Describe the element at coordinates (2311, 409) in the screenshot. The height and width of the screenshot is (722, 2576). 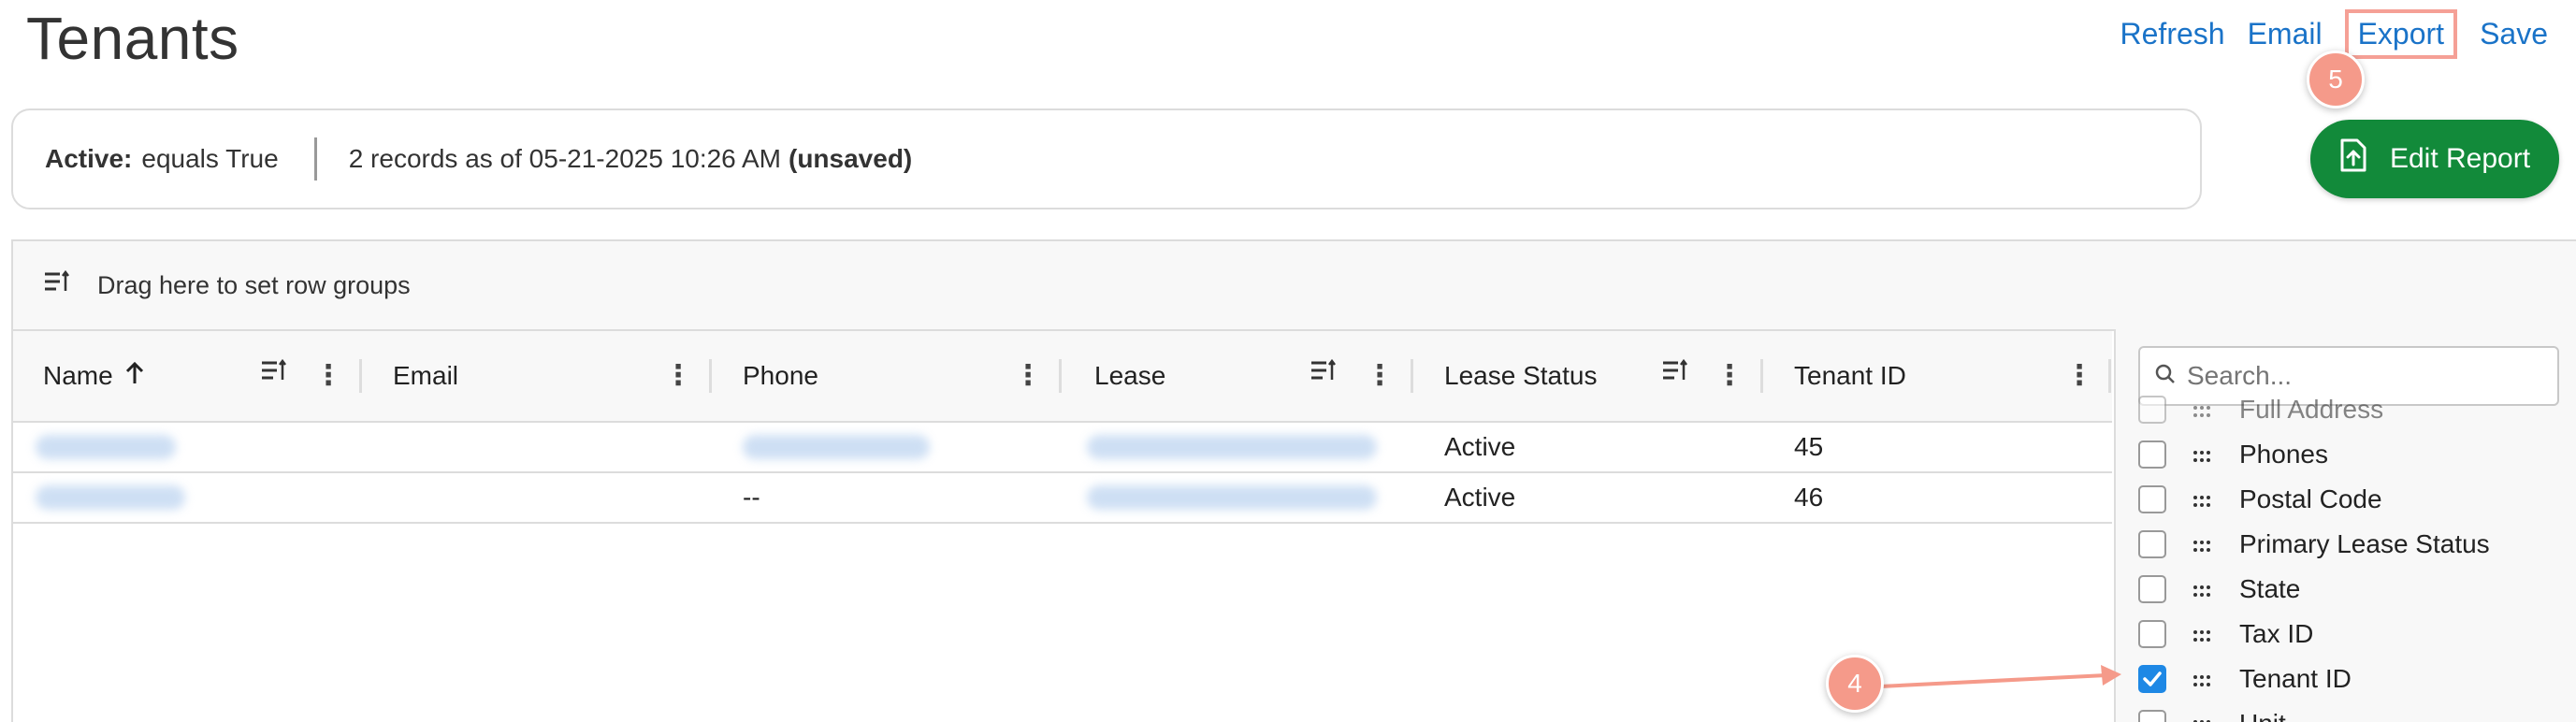
I see `column-item-label: Full Address` at that location.